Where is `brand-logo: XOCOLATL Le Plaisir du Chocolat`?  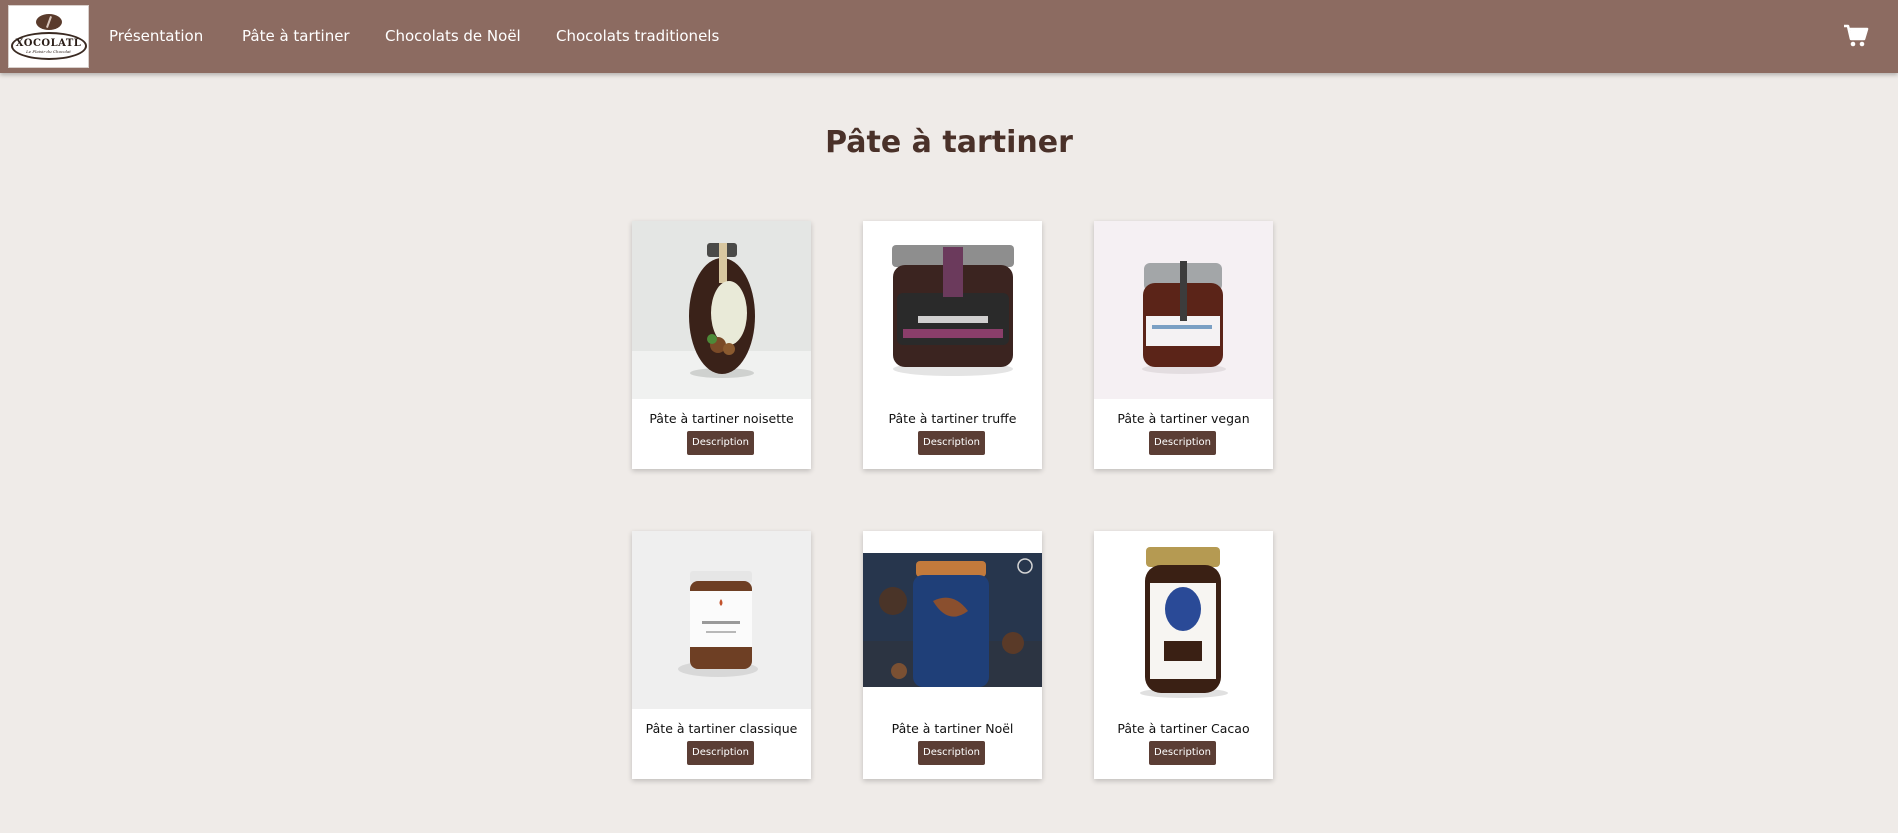 brand-logo: XOCOLATL Le Plaisir du Chocolat is located at coordinates (48, 36).